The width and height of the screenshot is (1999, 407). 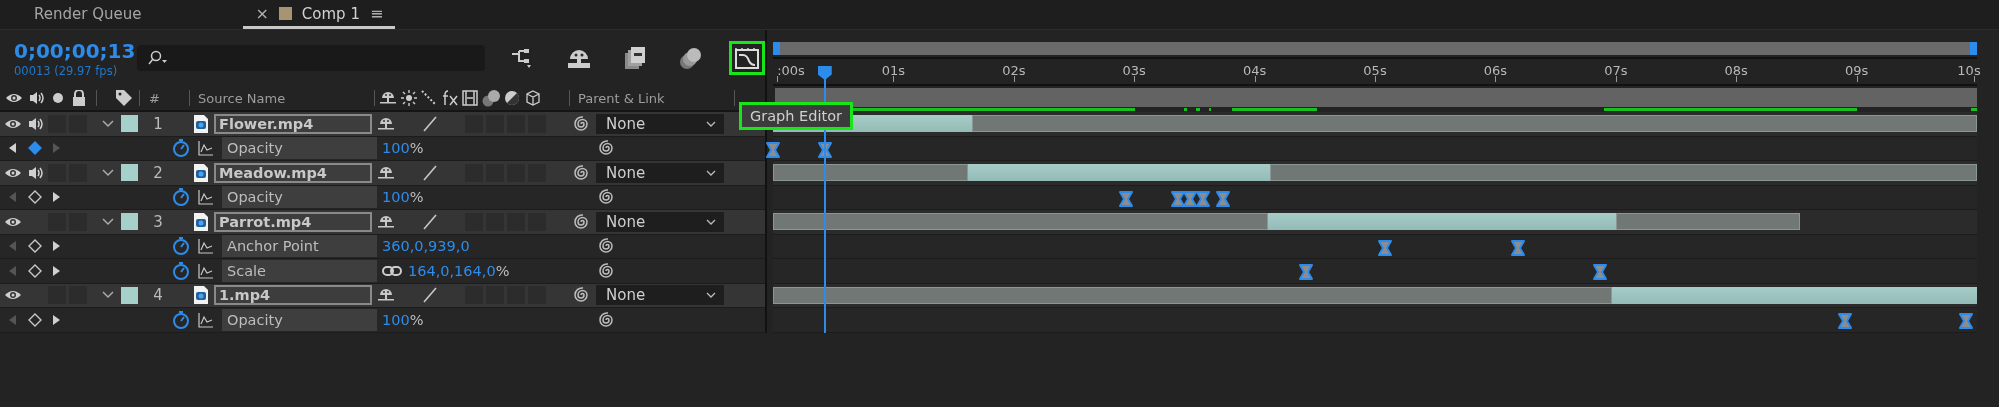 I want to click on column-header: Parent & Link, so click(x=656, y=98).